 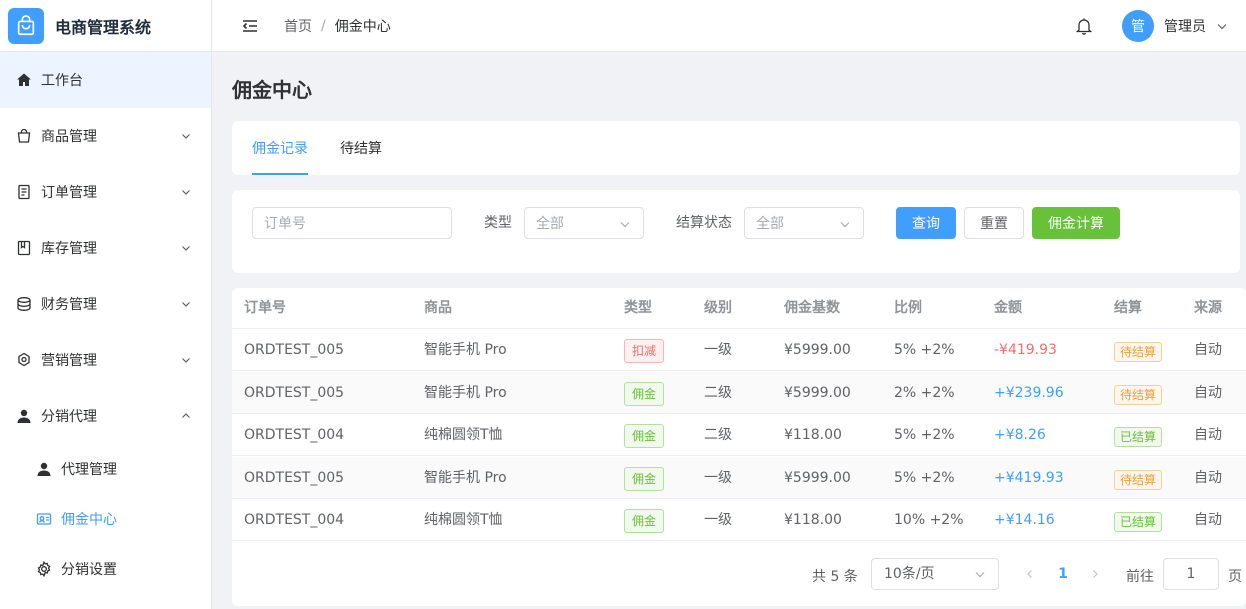 What do you see at coordinates (812, 308) in the screenshot?
I see `column-header-base: 佣金基数` at bounding box center [812, 308].